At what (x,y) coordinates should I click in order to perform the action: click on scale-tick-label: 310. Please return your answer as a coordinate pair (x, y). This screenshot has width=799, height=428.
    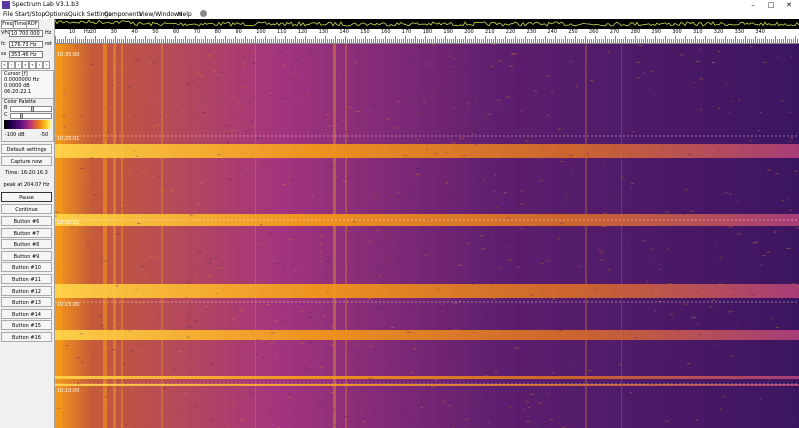
    Looking at the image, I should click on (698, 32).